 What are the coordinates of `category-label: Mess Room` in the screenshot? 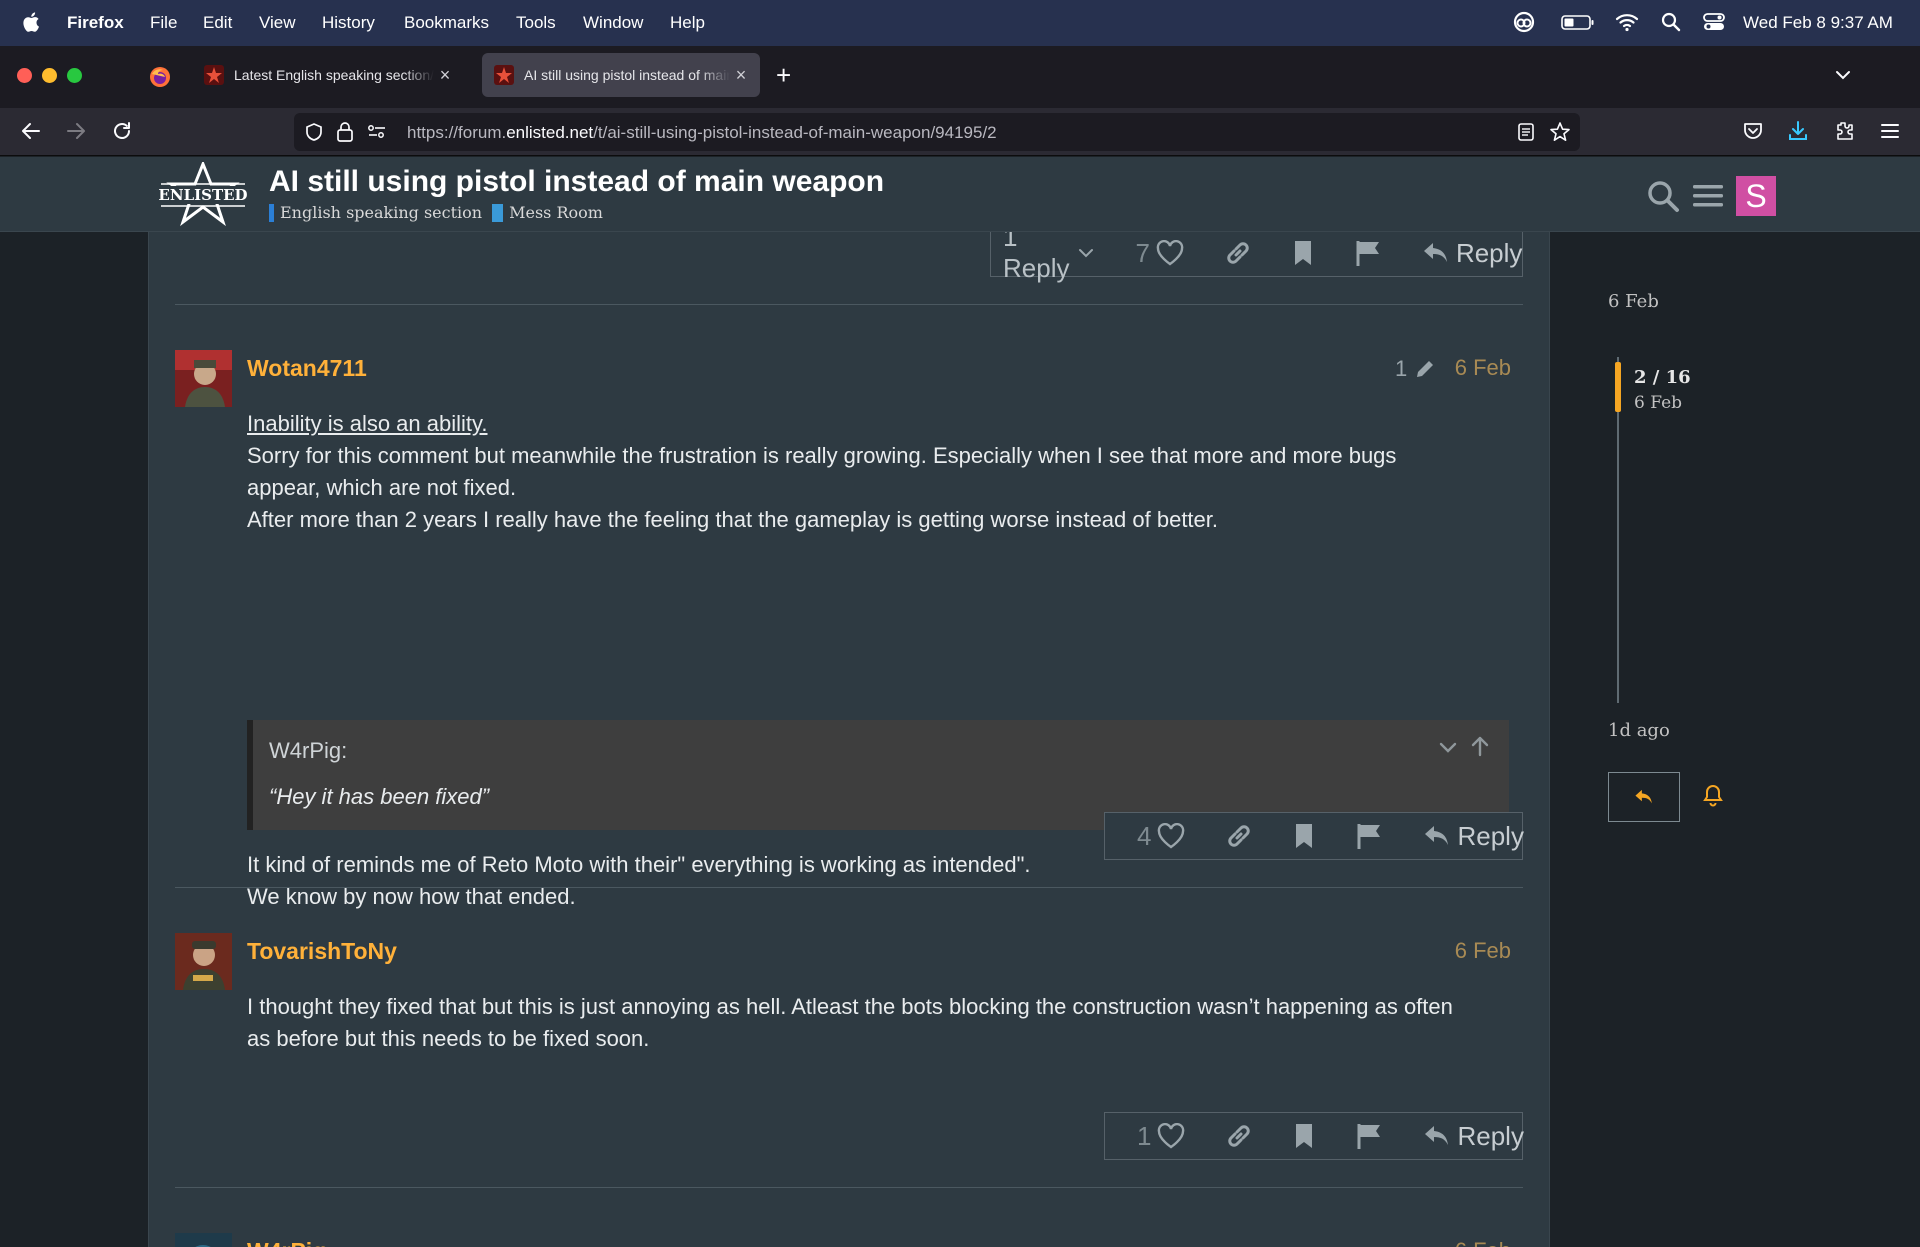 It's located at (556, 212).